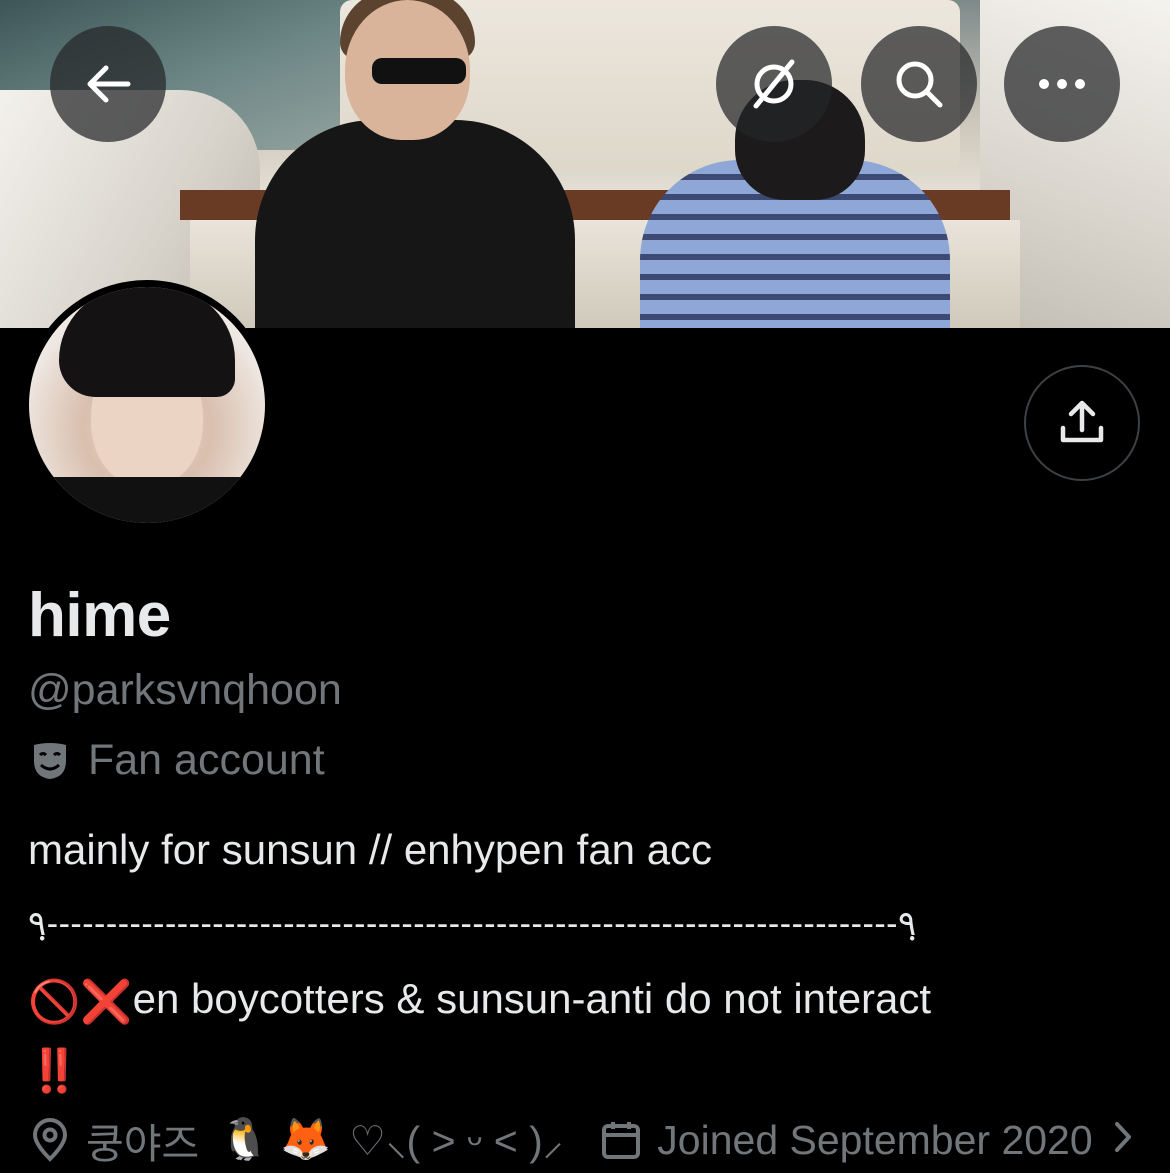  I want to click on search-icon, so click(919, 84).